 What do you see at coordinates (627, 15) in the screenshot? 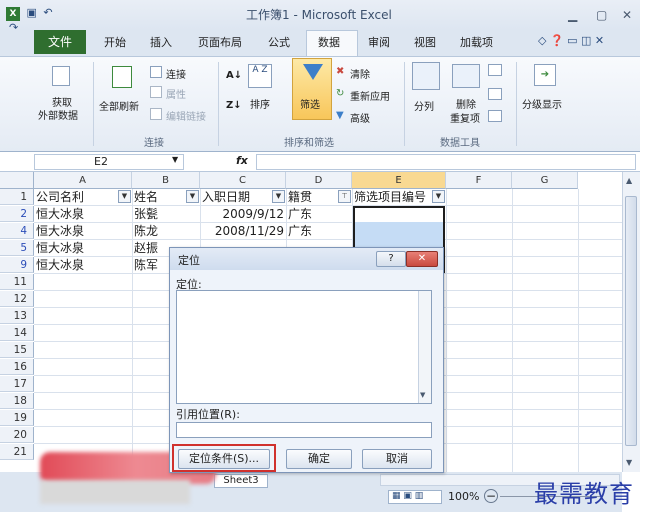
I see `close-window-icon: ✕` at bounding box center [627, 15].